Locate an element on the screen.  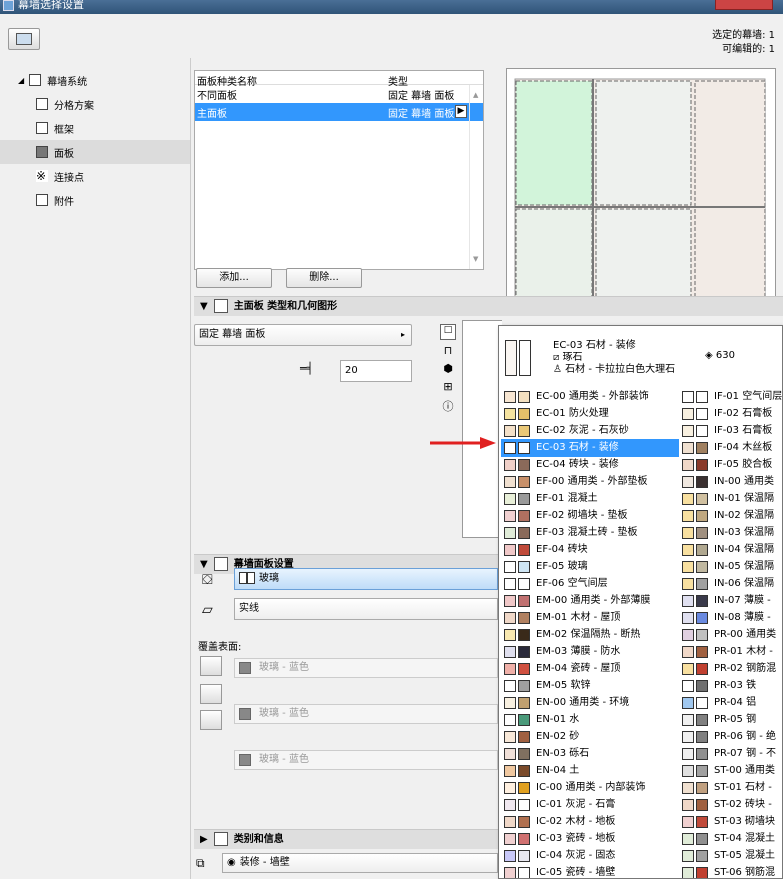
cover-surface-1: 玻璃 - 蓝色 is located at coordinates (366, 668).